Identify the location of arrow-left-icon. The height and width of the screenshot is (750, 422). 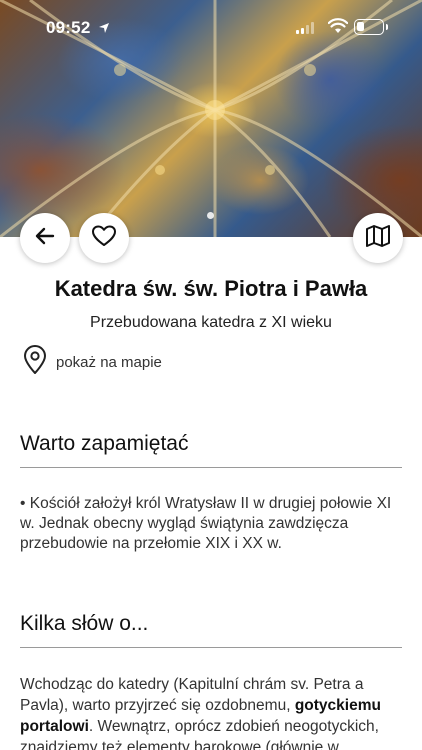
(45, 238).